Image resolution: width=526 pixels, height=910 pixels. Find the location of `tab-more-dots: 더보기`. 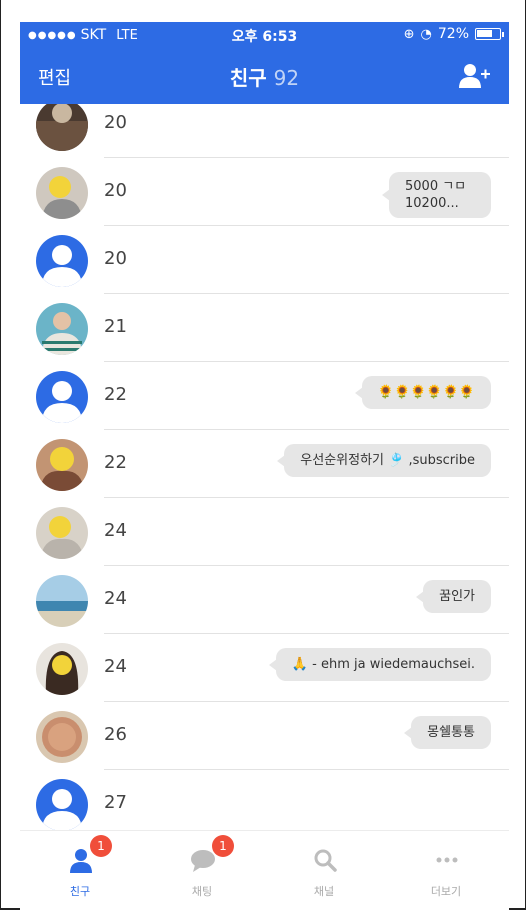

tab-more-dots: 더보기 is located at coordinates (446, 871).